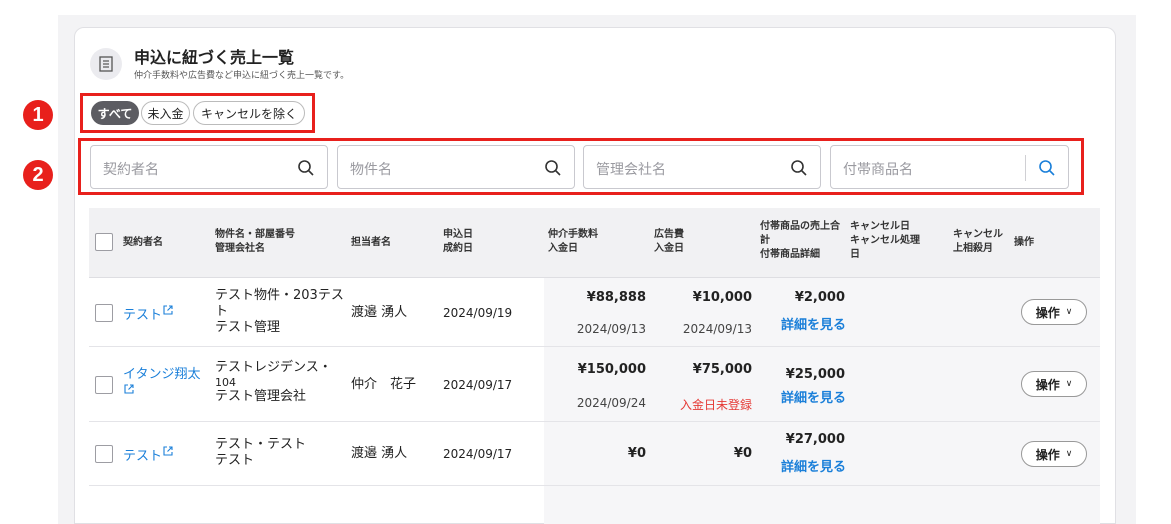  Describe the element at coordinates (978, 241) in the screenshot. I see `header-cancel-month: キャンセル 上相殺月` at that location.